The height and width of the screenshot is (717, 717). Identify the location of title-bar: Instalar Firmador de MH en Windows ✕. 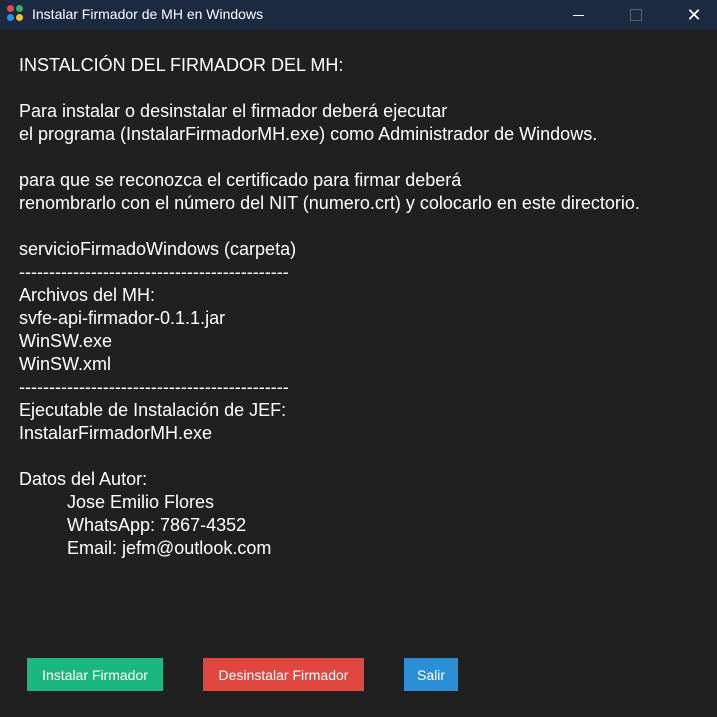
(358, 15).